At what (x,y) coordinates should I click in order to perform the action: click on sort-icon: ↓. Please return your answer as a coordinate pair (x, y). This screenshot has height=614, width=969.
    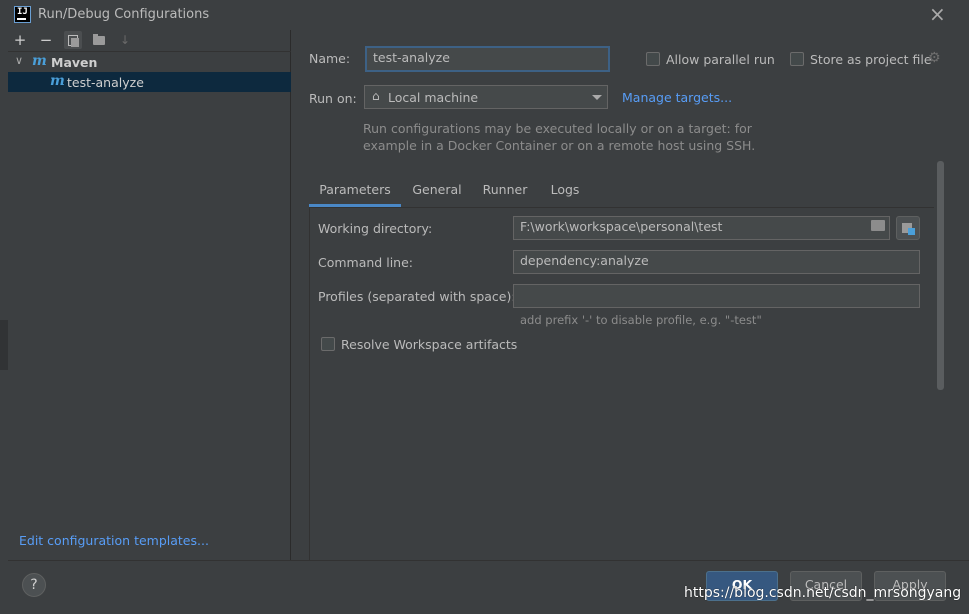
    Looking at the image, I should click on (125, 40).